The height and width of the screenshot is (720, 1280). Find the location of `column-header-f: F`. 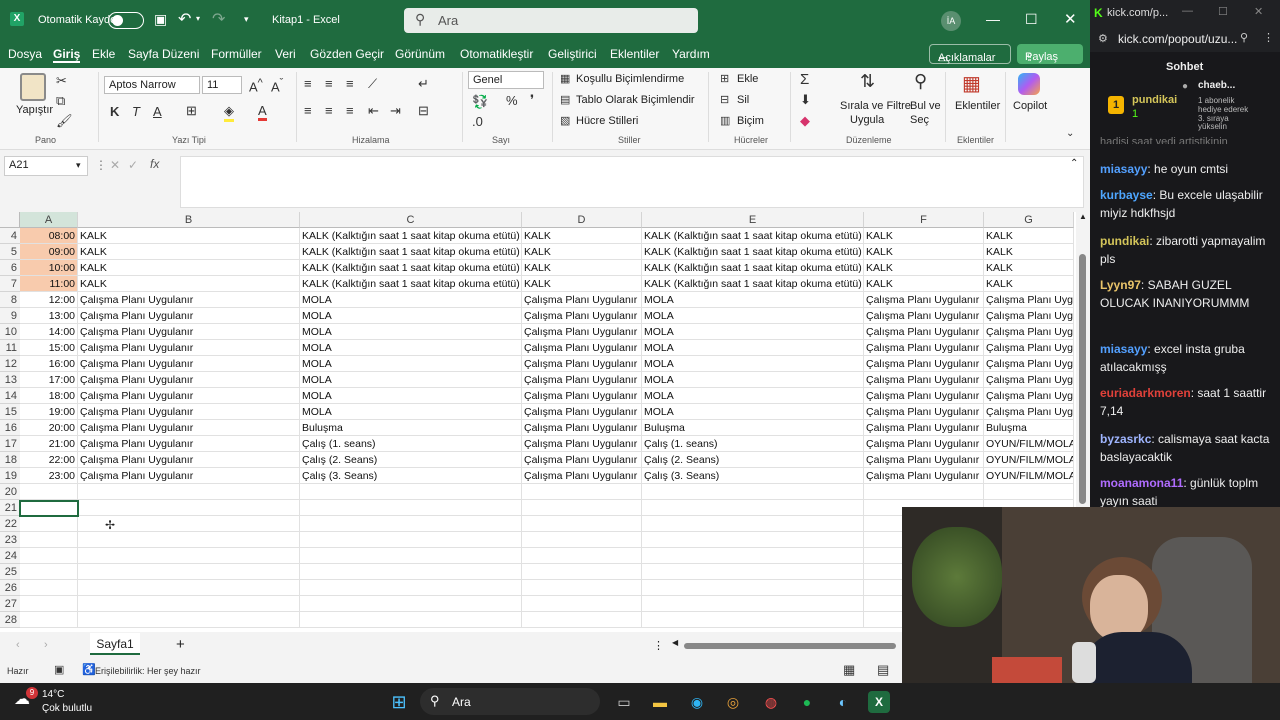

column-header-f: F is located at coordinates (924, 220).